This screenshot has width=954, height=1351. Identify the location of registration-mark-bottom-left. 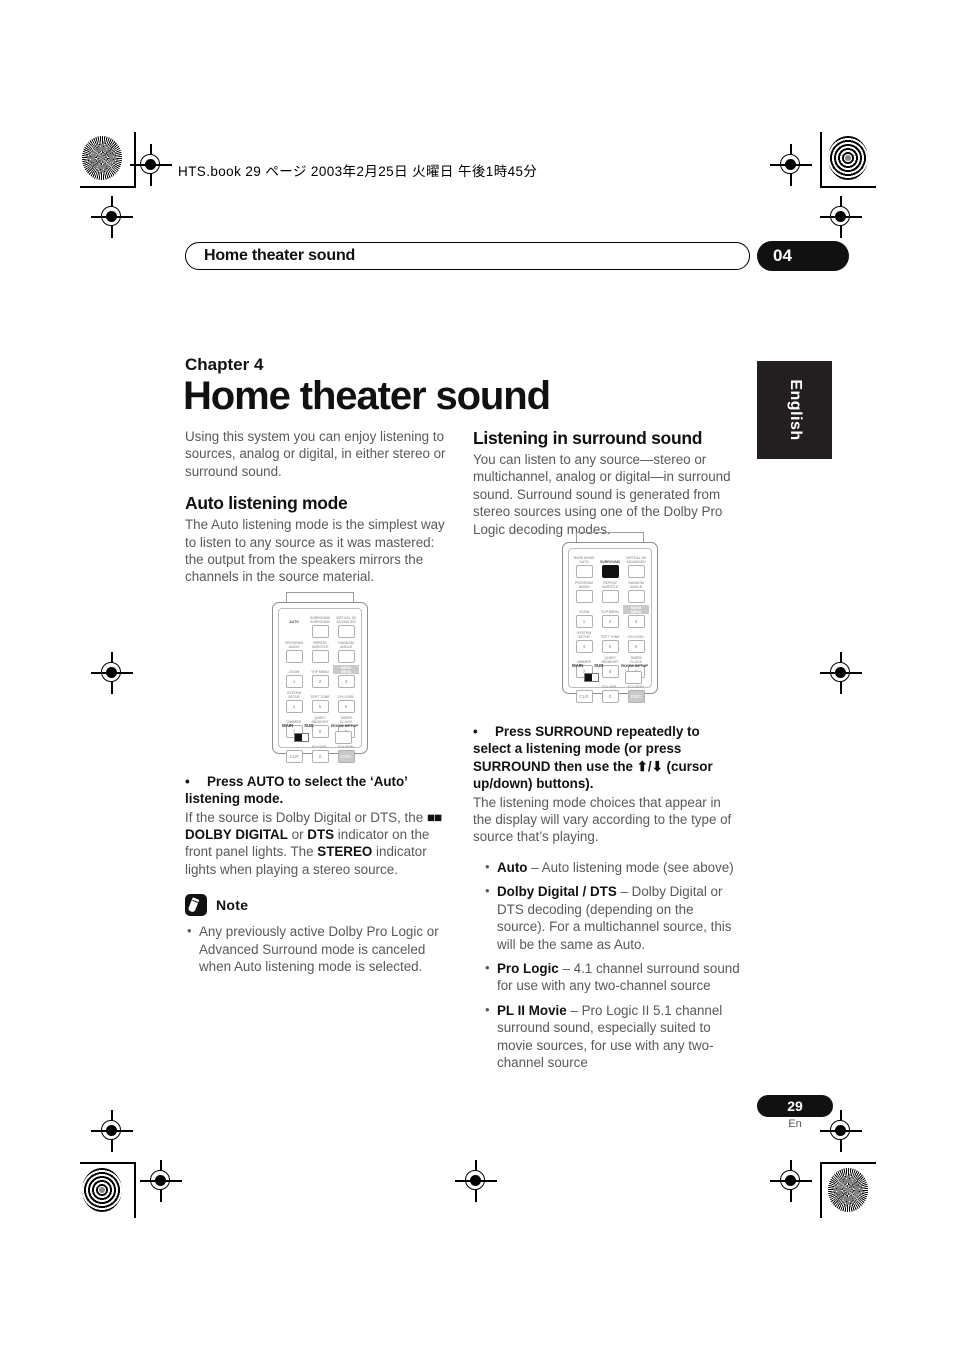
(161, 1181).